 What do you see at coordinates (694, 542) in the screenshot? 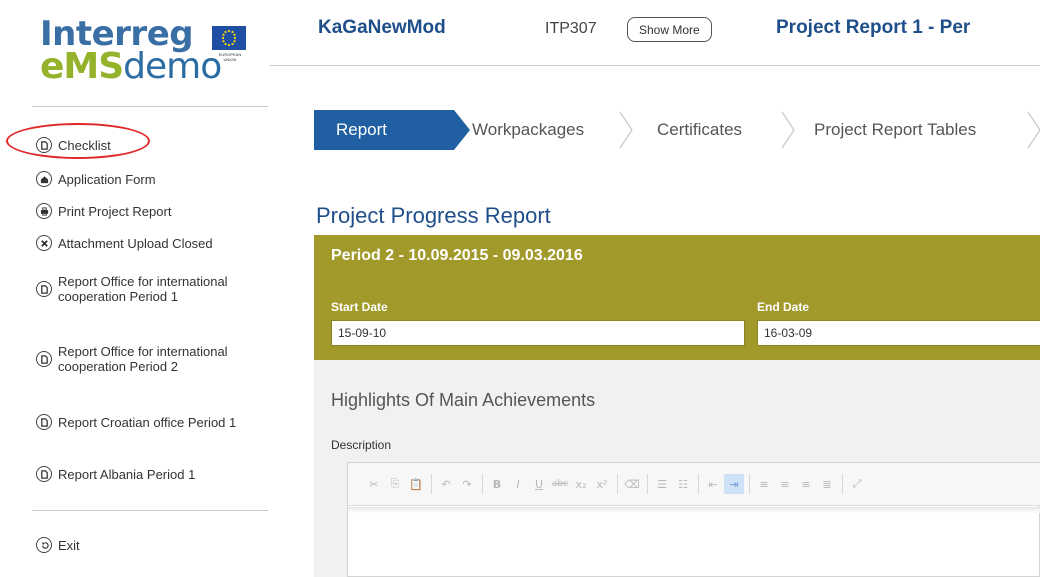
I see `description-textarea` at bounding box center [694, 542].